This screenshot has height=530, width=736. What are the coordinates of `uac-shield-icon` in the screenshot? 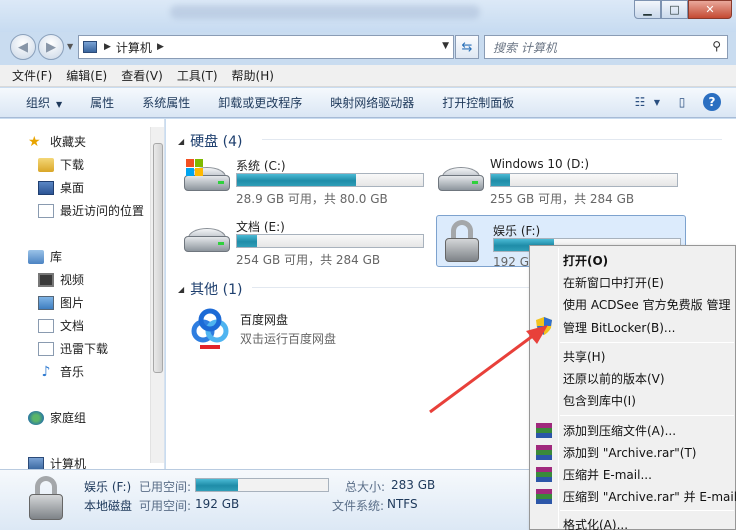 It's located at (544, 326).